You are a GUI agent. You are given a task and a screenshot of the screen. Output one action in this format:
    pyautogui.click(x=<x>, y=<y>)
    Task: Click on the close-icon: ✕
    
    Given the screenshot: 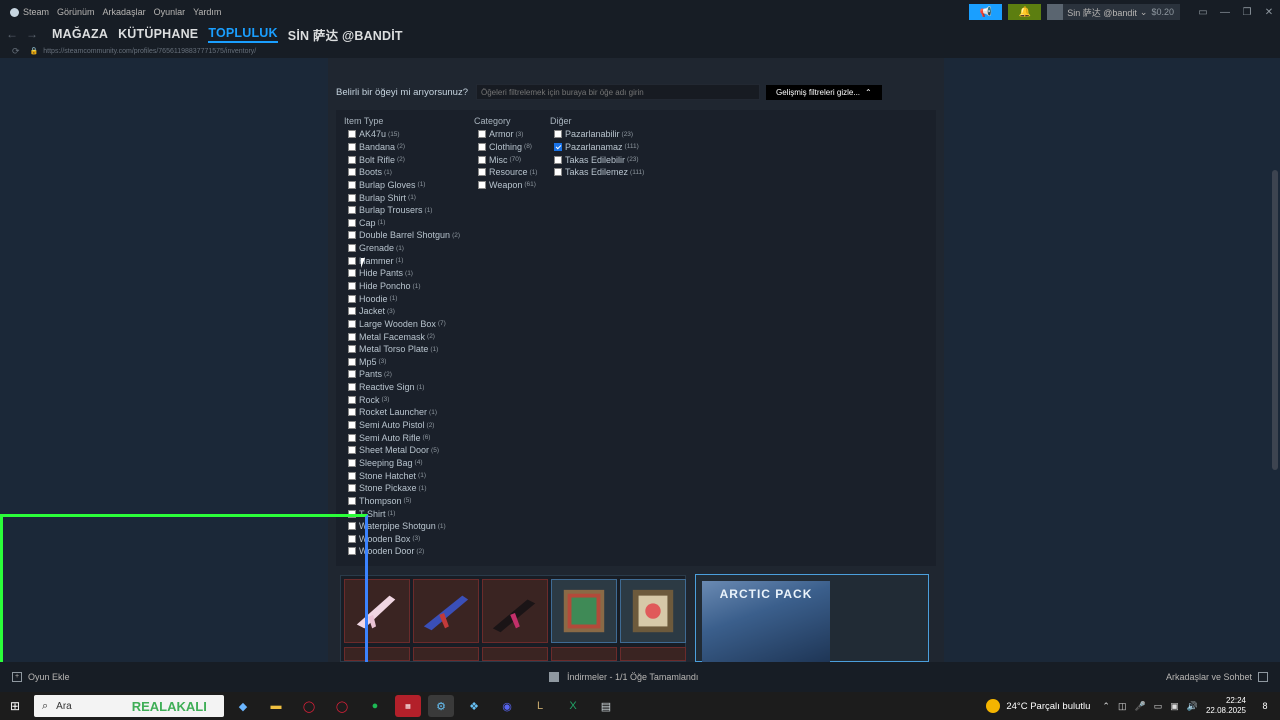 What is the action you would take?
    pyautogui.click(x=1269, y=12)
    